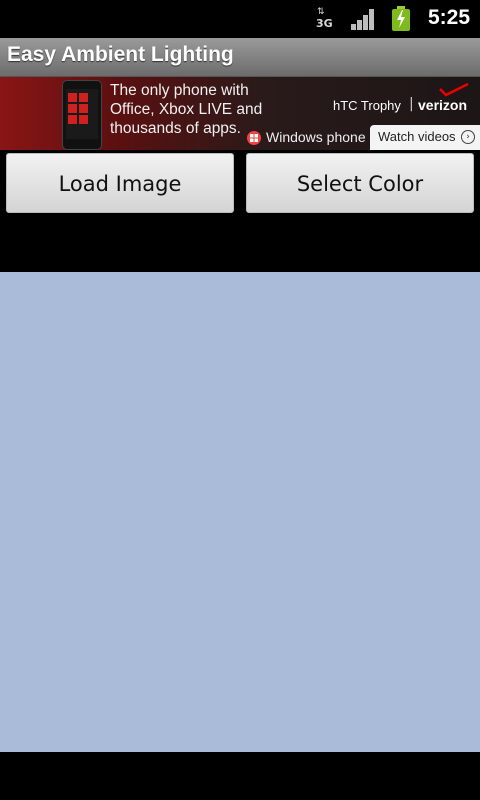 This screenshot has width=480, height=800. I want to click on ad-brand-verizon: verizon, so click(443, 105).